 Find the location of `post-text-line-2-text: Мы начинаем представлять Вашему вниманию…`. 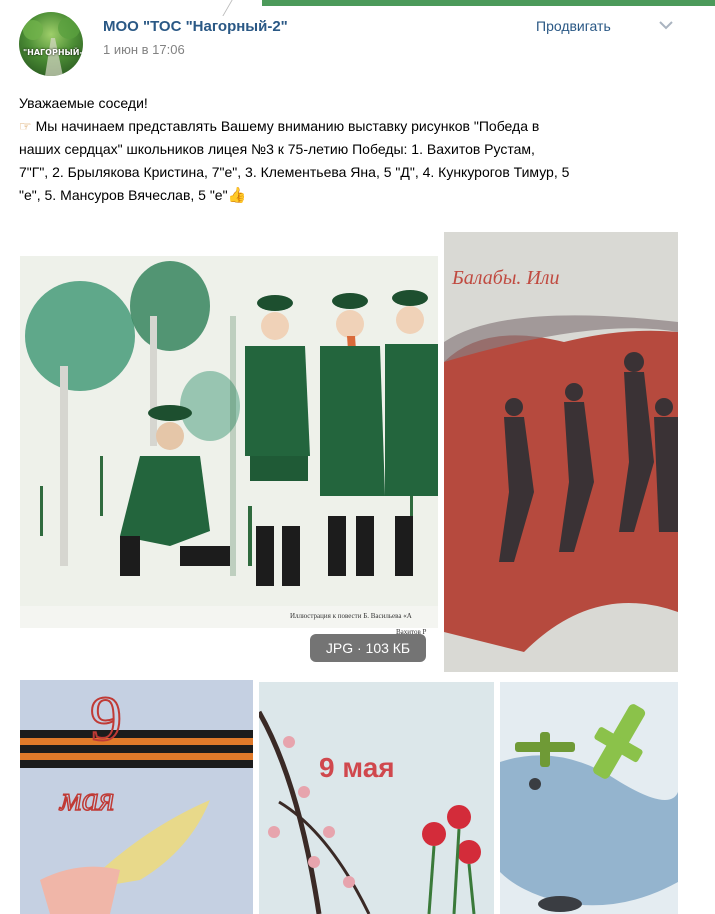

post-text-line-2-text: Мы начинаем представлять Вашему вниманию… is located at coordinates (287, 126).